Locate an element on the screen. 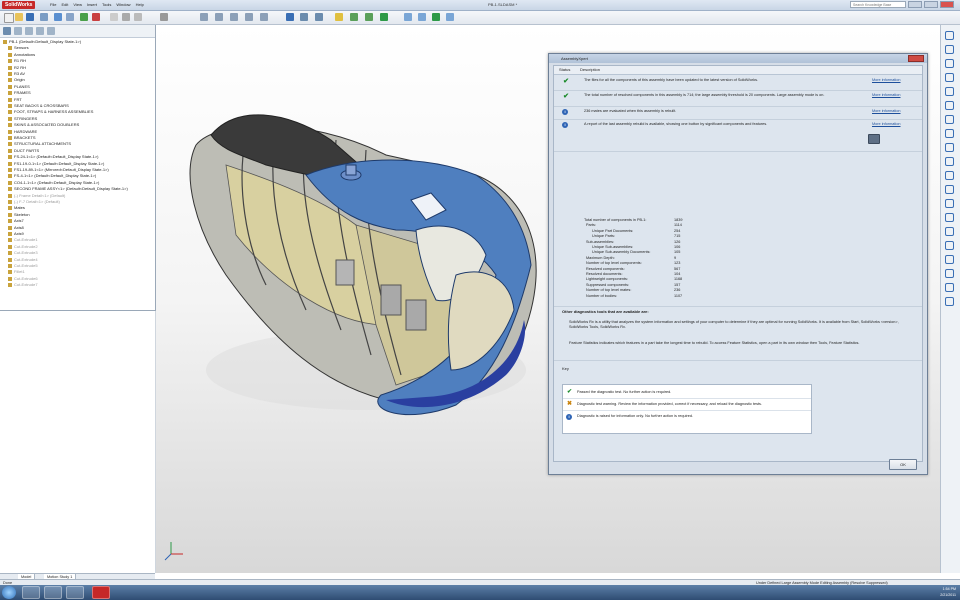 Image resolution: width=960 pixels, height=600 pixels. tree-item: FRT is located at coordinates (15, 100).